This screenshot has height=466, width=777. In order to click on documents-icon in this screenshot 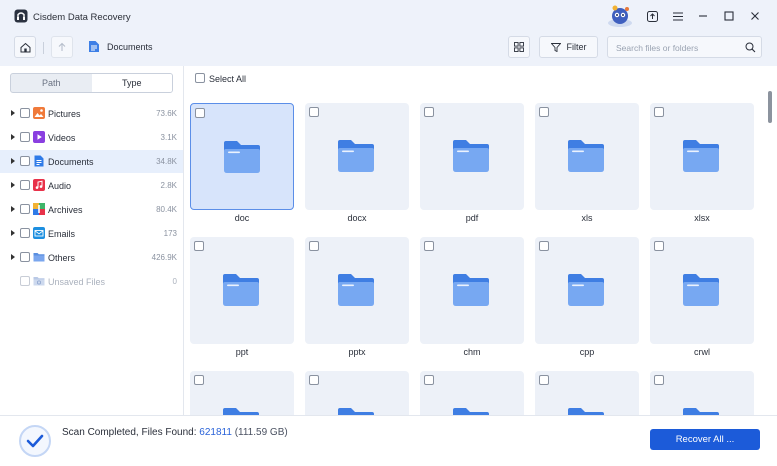, I will do `click(39, 161)`.